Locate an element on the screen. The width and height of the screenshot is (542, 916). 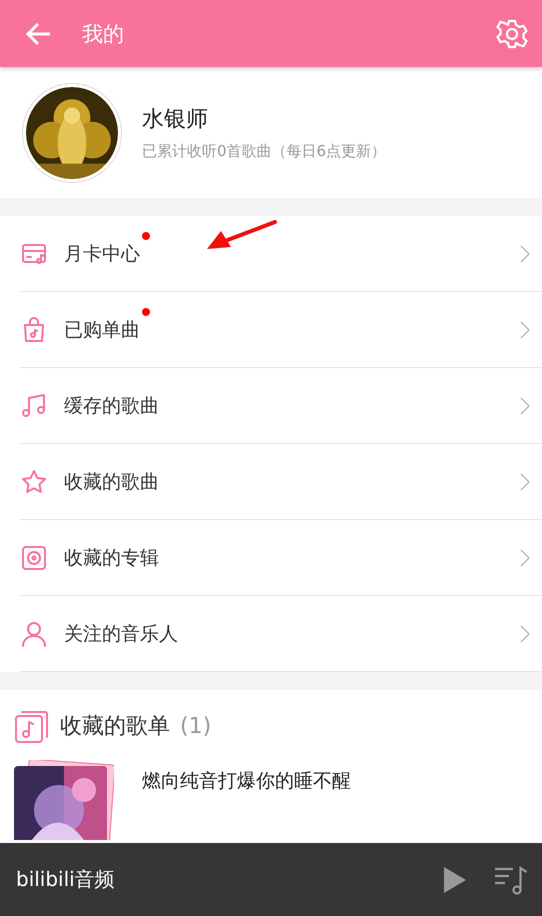
menu-label: 缓存的歌曲 is located at coordinates (111, 406).